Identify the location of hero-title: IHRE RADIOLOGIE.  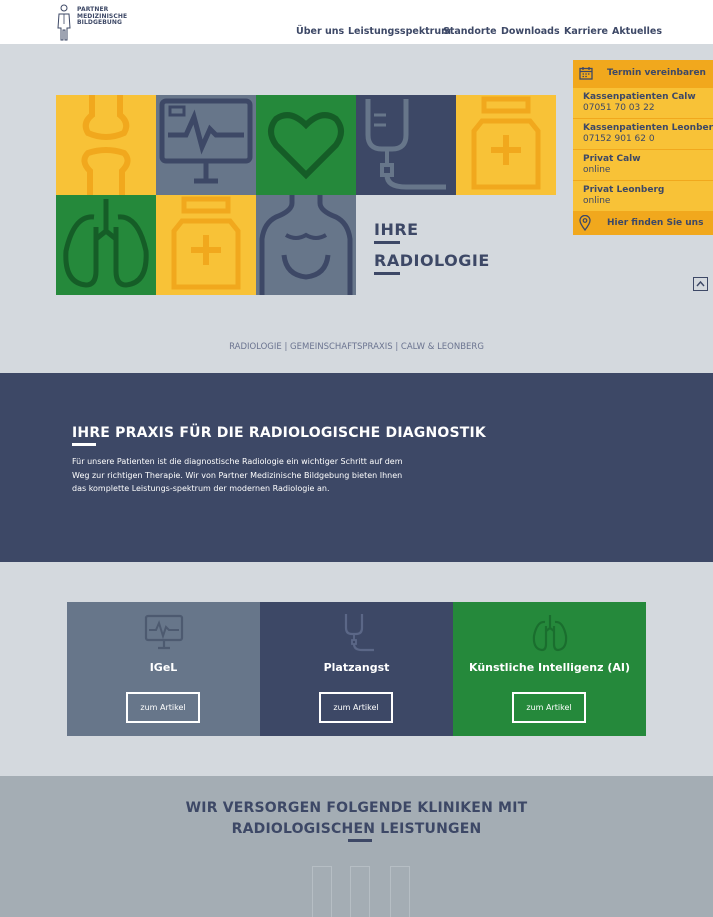
(432, 247).